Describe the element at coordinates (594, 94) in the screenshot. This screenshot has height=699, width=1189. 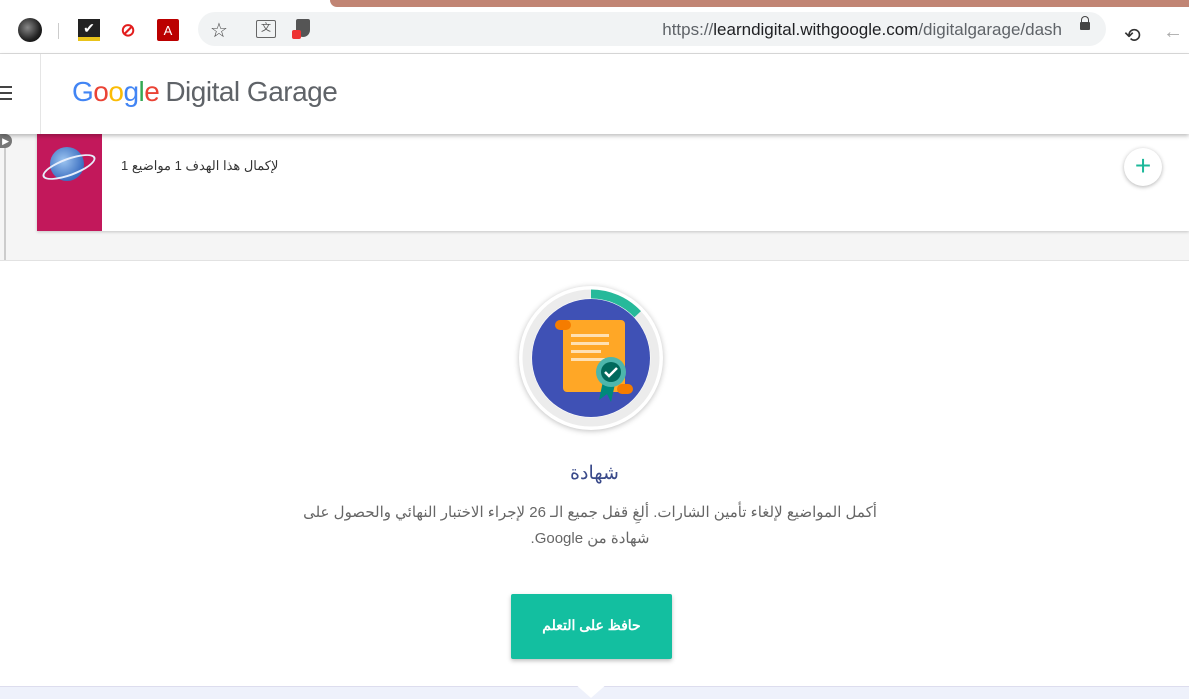
I see `site-header: Google Digital Garage` at that location.